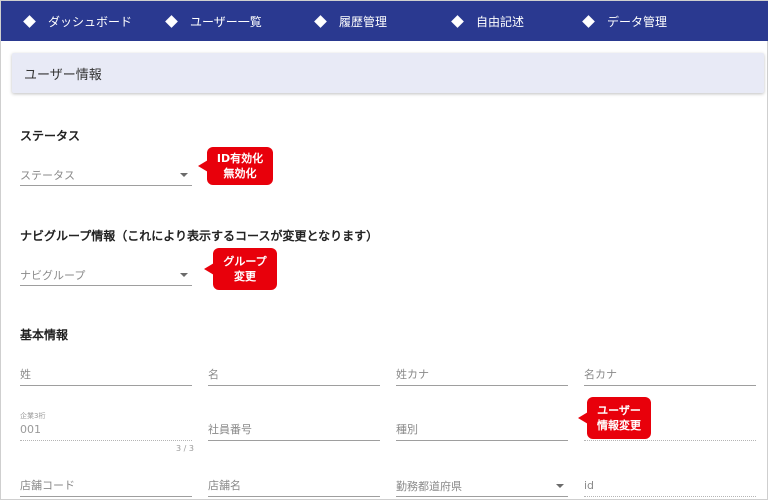  Describe the element at coordinates (482, 430) in the screenshot. I see `user-type-field` at that location.